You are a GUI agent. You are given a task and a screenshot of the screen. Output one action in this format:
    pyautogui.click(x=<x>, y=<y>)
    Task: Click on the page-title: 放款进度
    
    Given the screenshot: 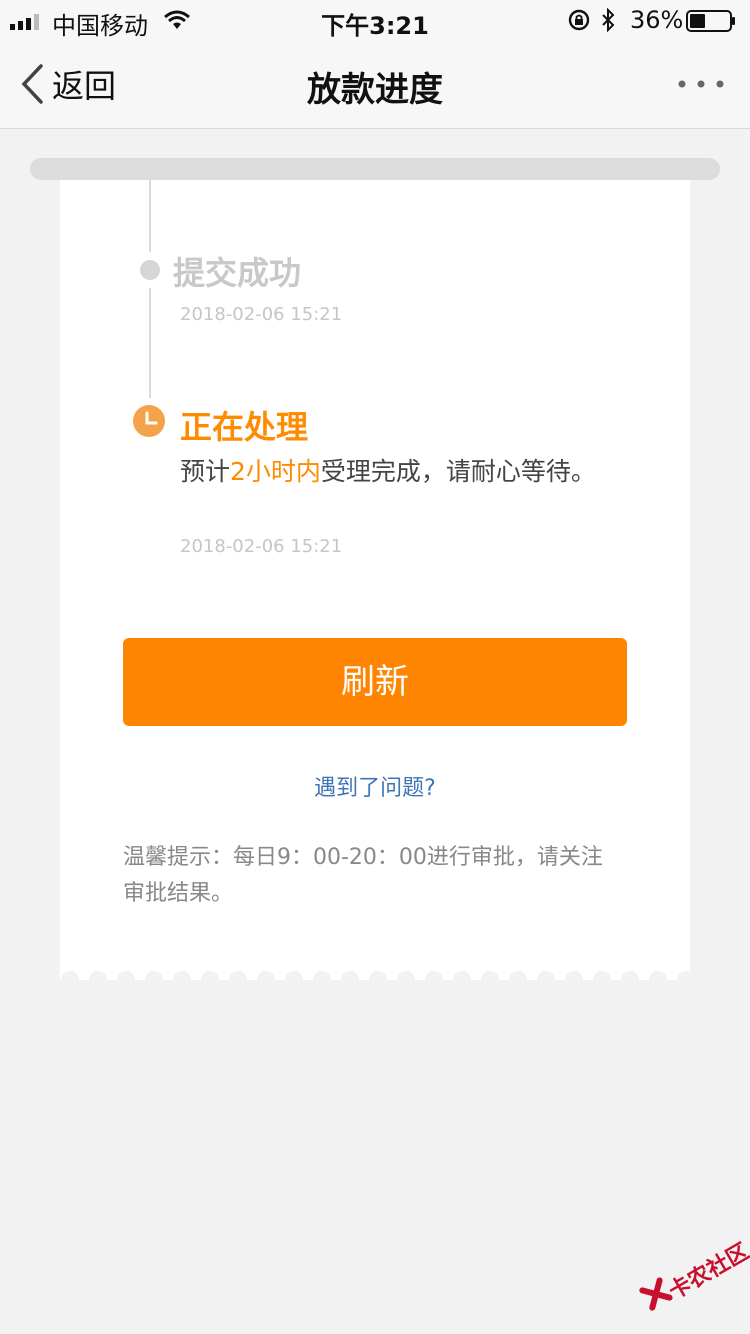 What is the action you would take?
    pyautogui.click(x=375, y=90)
    